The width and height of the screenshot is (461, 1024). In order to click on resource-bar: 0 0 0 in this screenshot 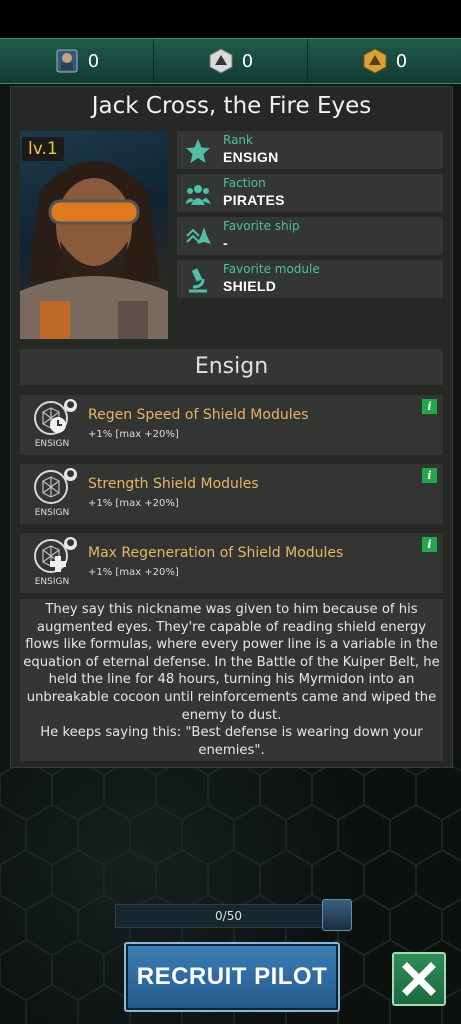, I will do `click(230, 61)`.